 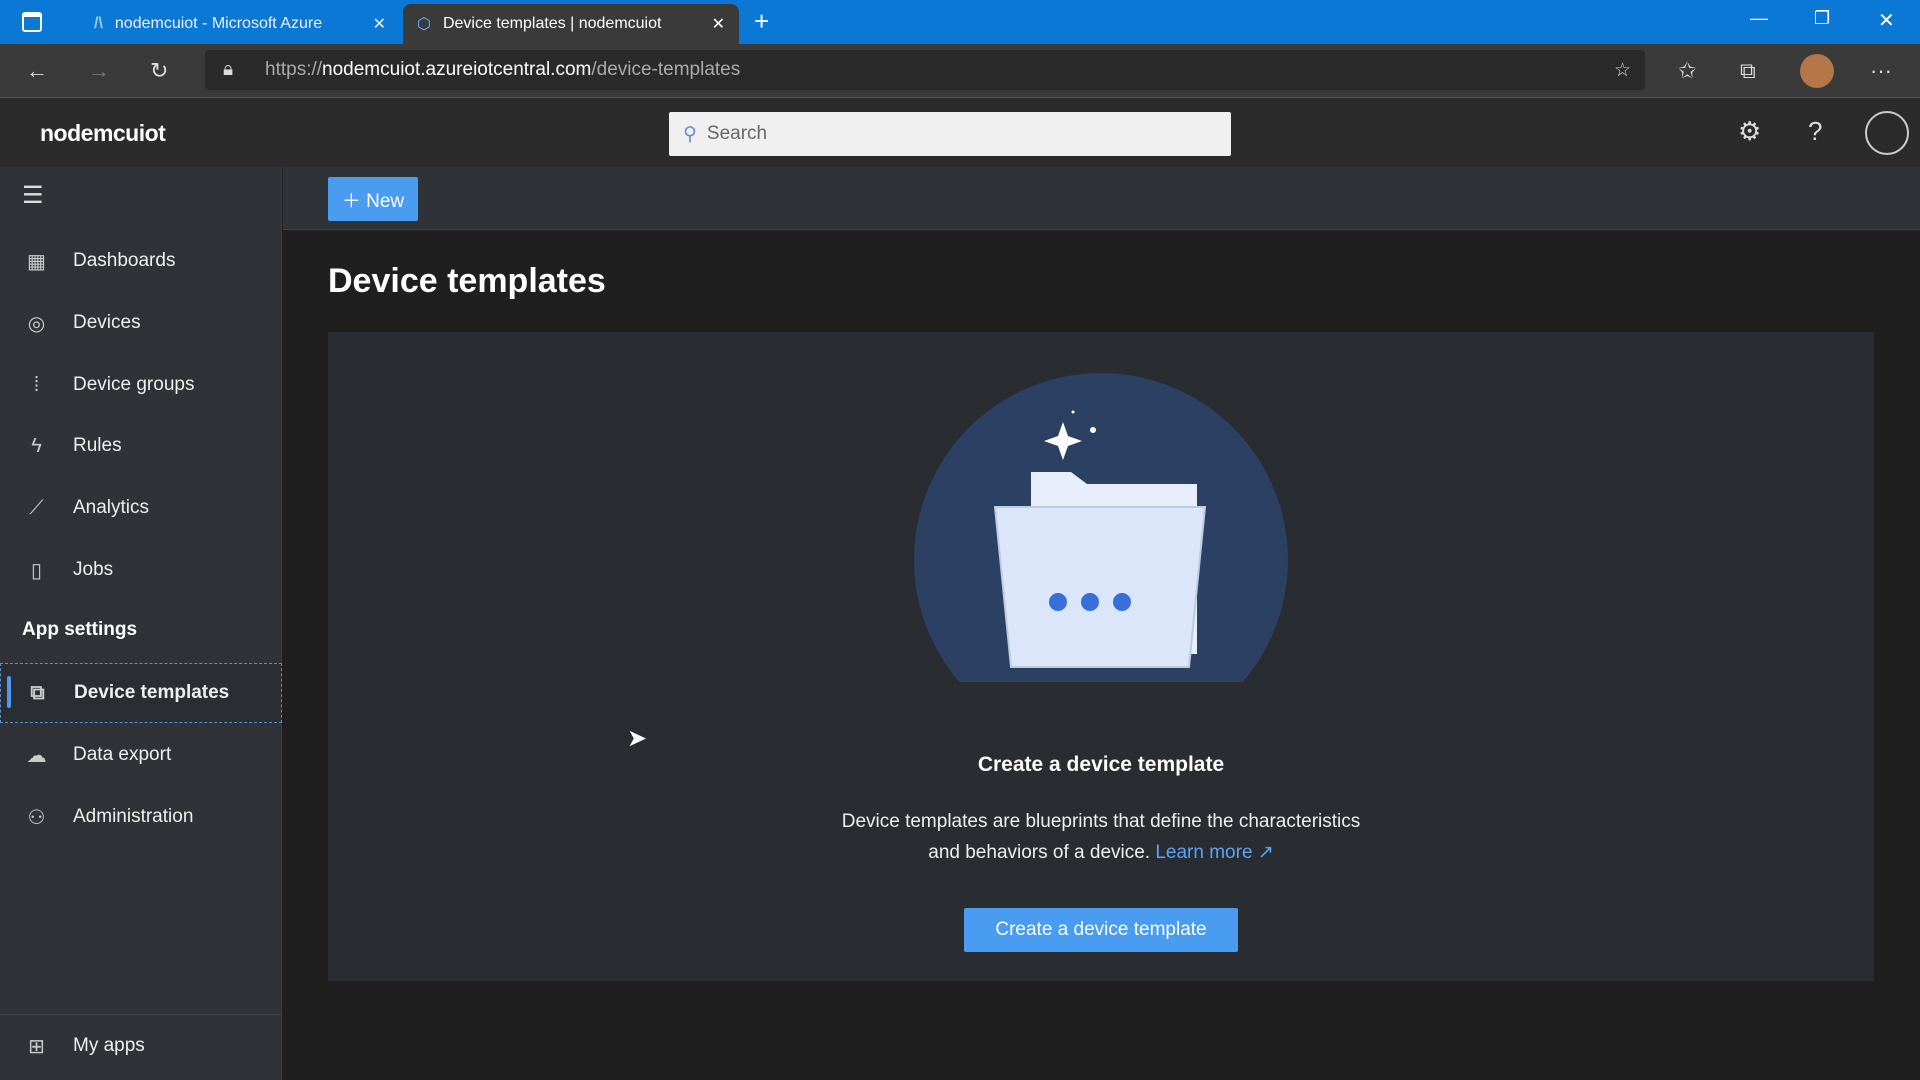 I want to click on refresh-button: ↻, so click(x=159, y=71).